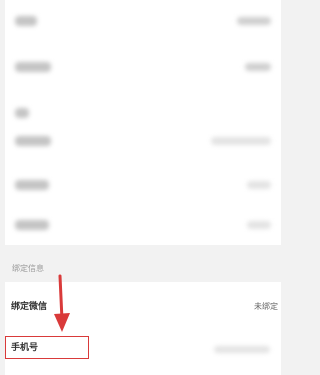  Describe the element at coordinates (28, 268) in the screenshot. I see `binding-section-title: 绑定信息` at that location.